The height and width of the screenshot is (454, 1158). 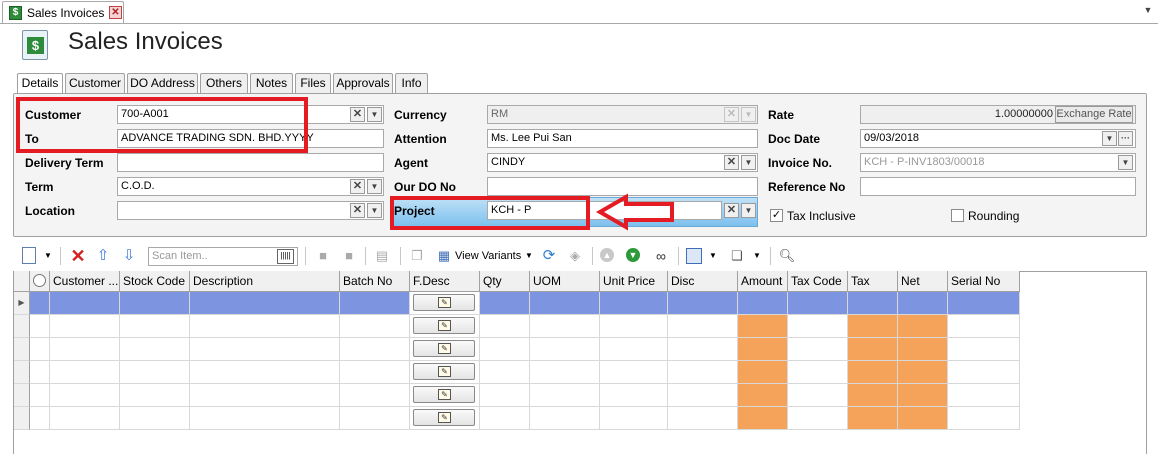 I want to click on view-variants-icon: ▦, so click(x=444, y=256).